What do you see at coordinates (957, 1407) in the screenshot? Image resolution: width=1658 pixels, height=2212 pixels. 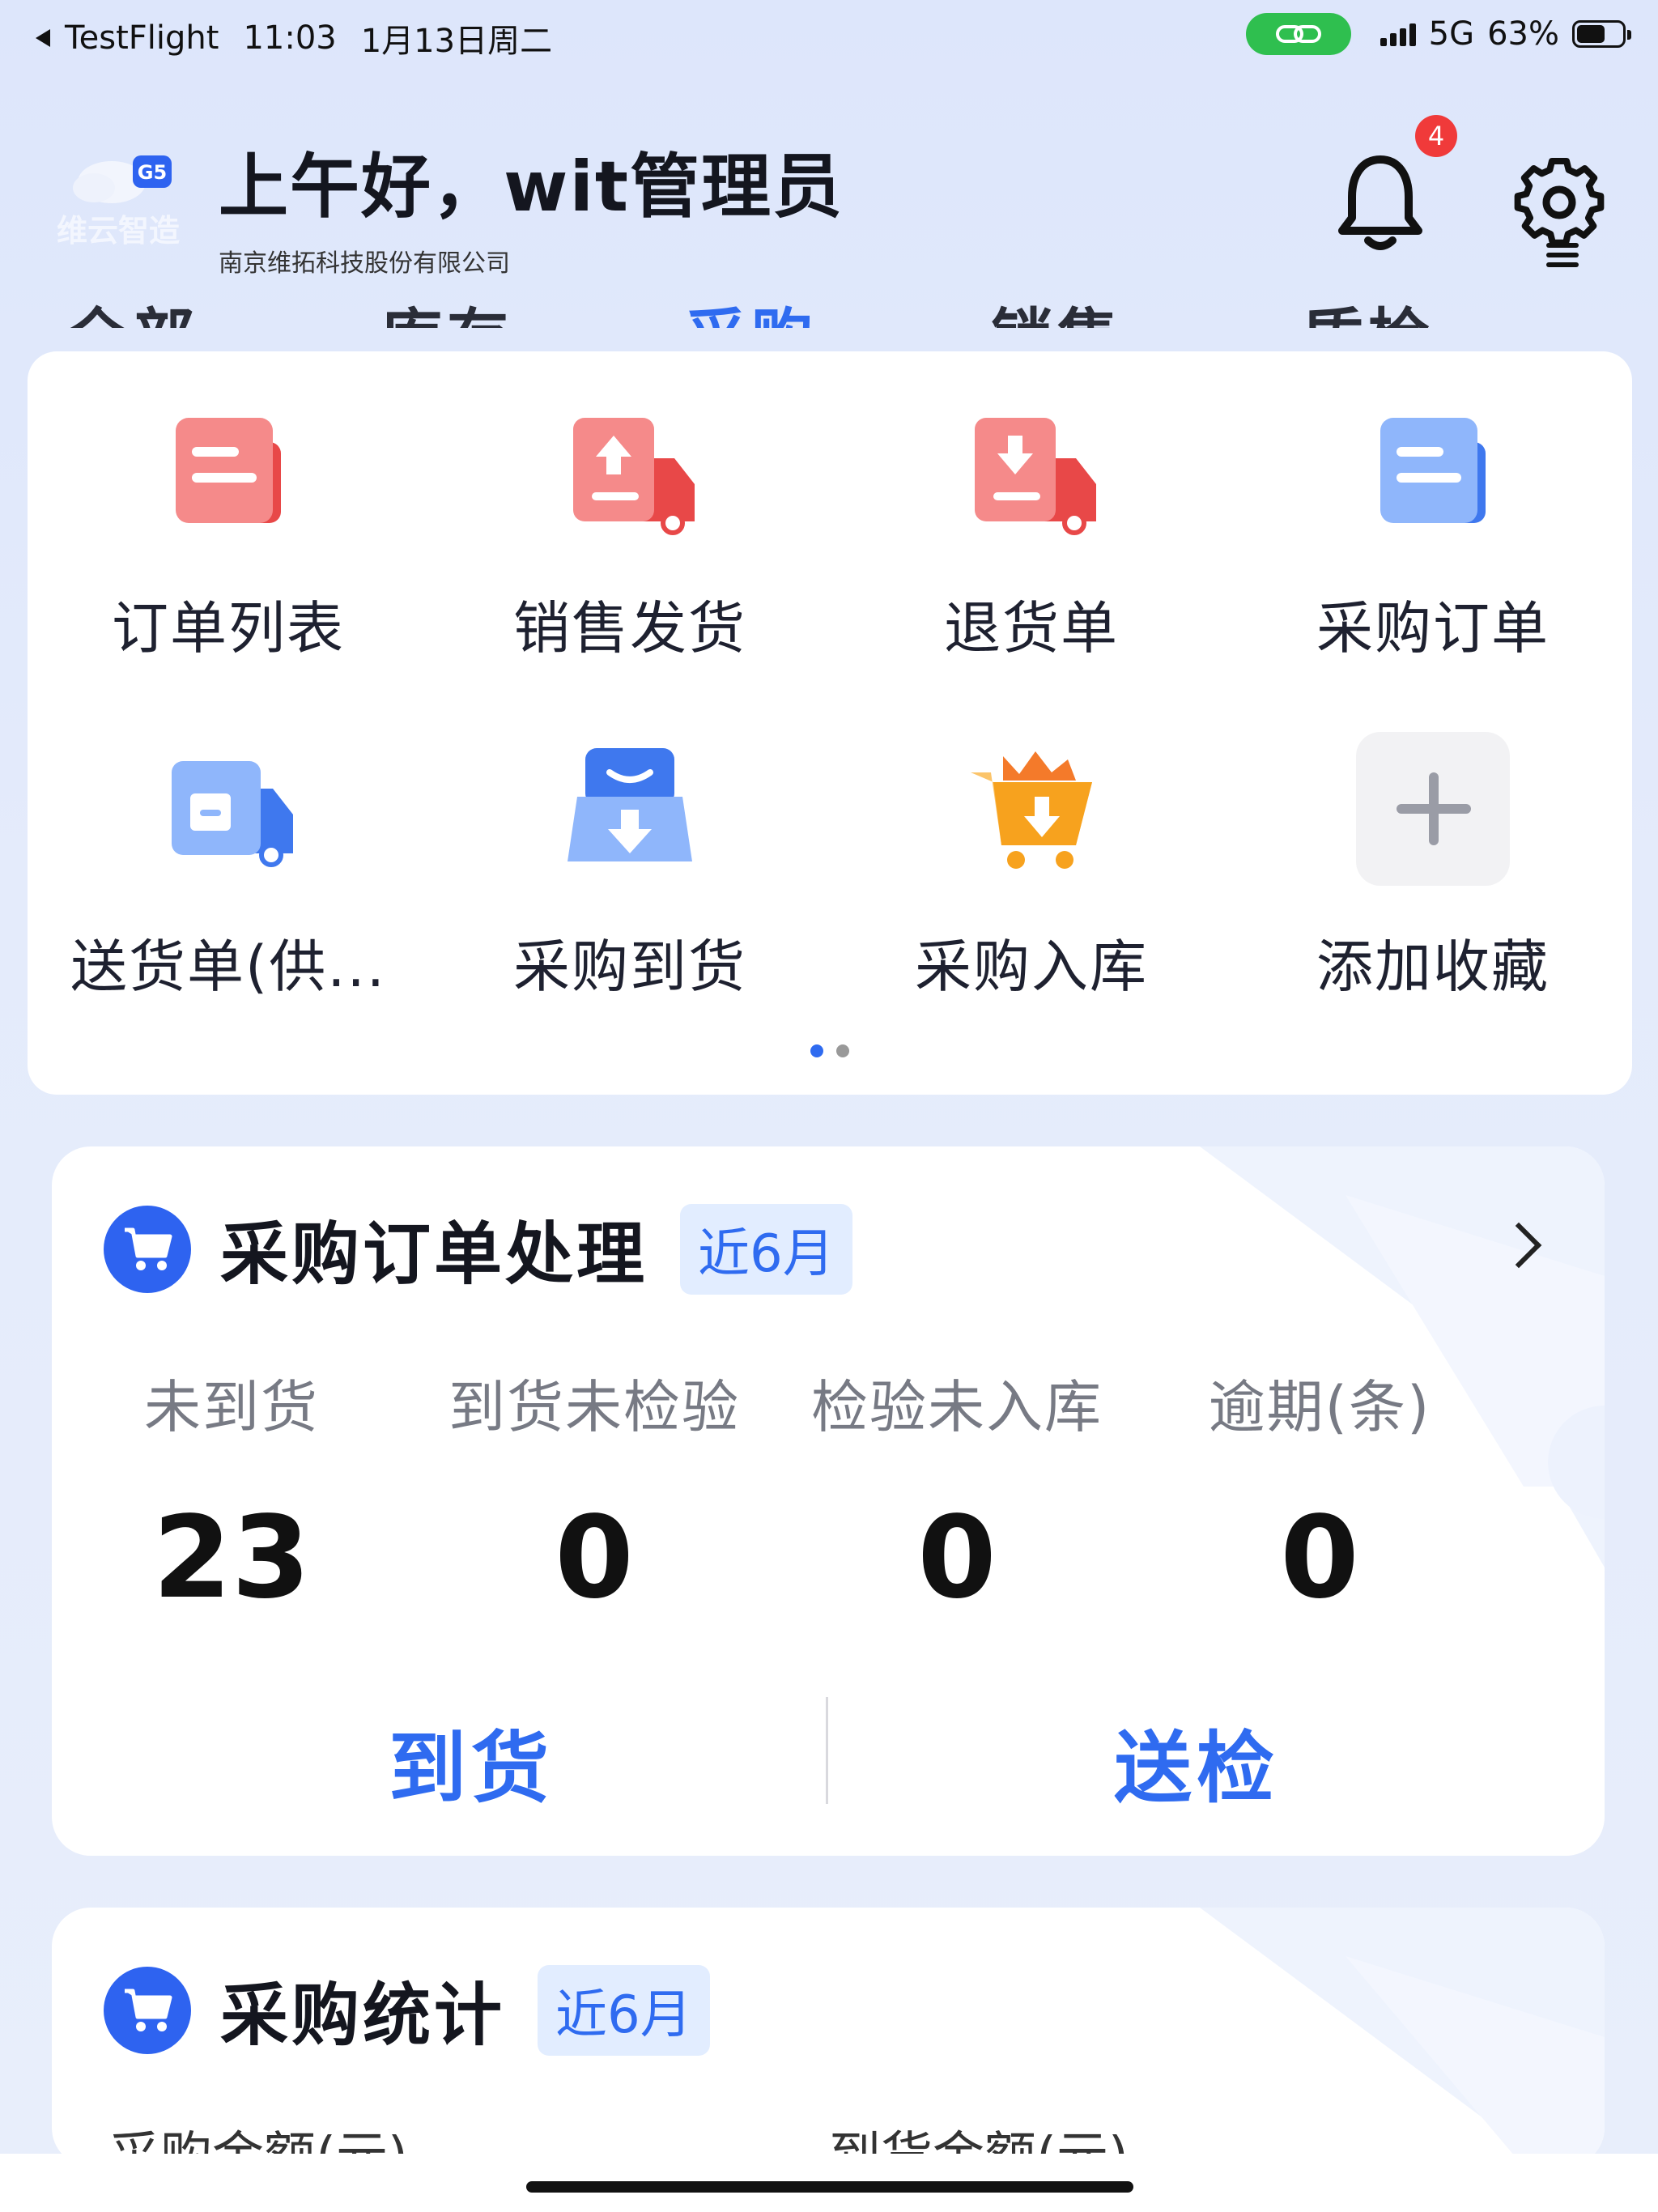 I see `stat-label: 检验未入库` at bounding box center [957, 1407].